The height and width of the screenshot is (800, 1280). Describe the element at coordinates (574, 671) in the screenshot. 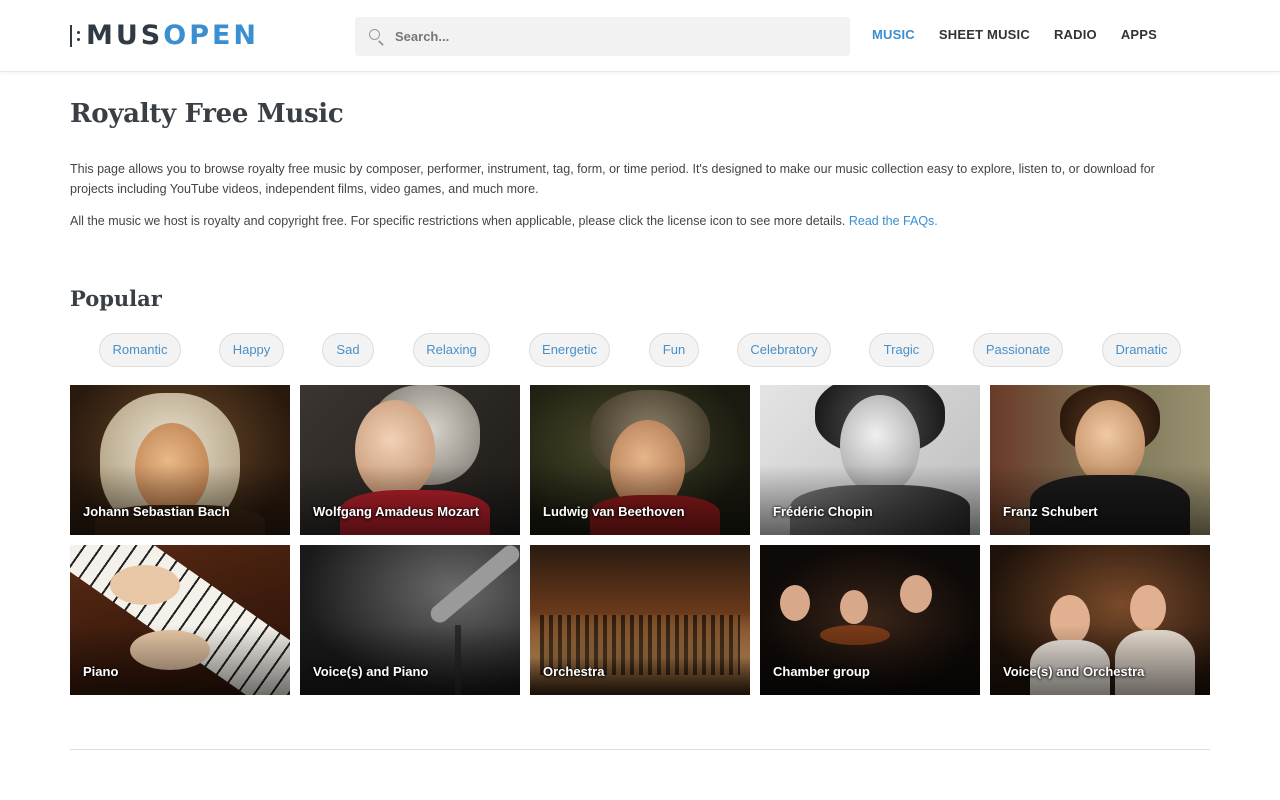

I see `card-label: Orchestra` at that location.